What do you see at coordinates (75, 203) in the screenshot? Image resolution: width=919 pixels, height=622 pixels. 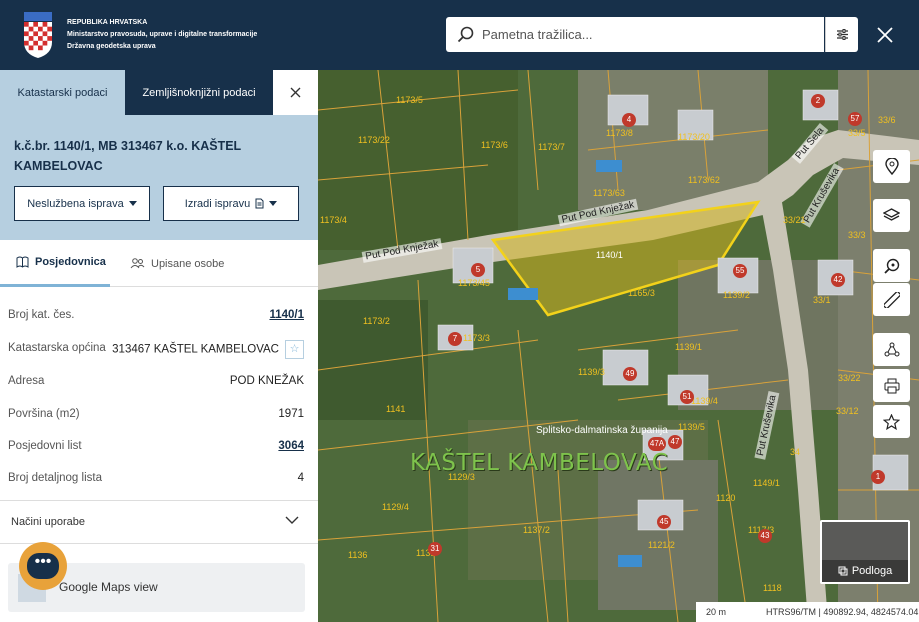 I see `unofficial-document-label: Neslužbena isprava` at bounding box center [75, 203].